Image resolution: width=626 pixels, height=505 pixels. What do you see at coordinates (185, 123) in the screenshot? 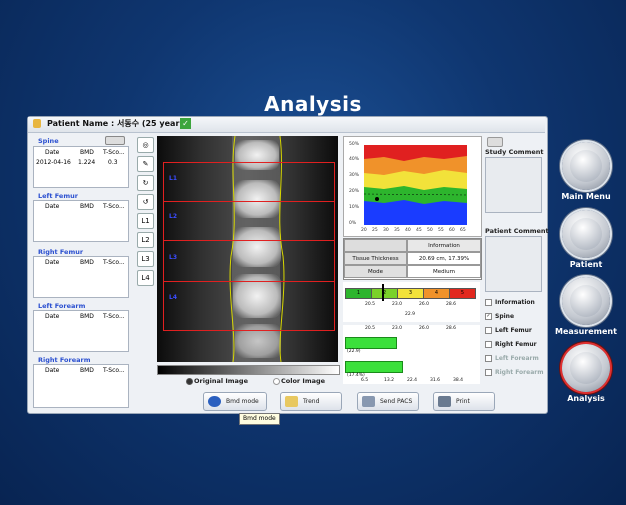
I see `checkmark-icon: ✓` at bounding box center [185, 123].